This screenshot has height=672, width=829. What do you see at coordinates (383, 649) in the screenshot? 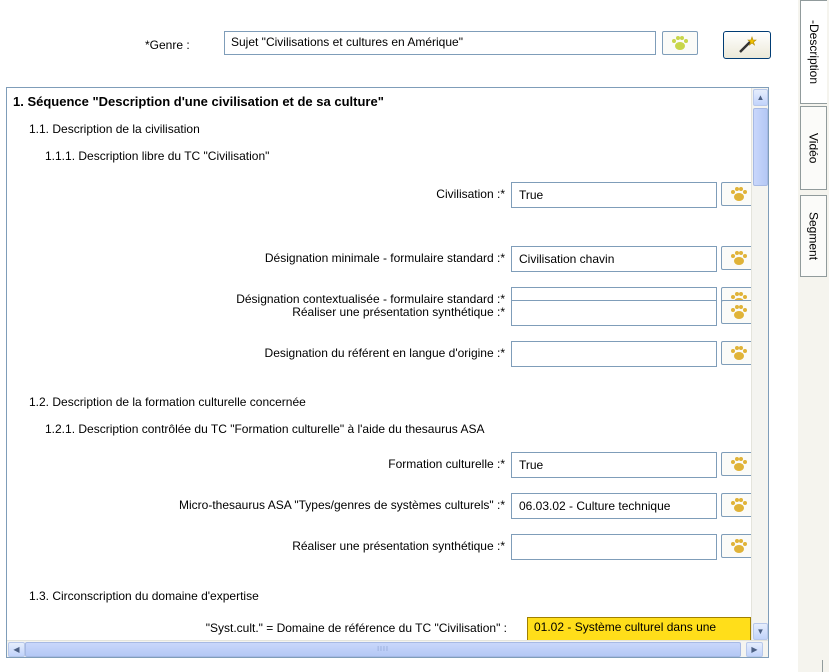
I see `horizontal-scroll-thumb: IIII` at bounding box center [383, 649].